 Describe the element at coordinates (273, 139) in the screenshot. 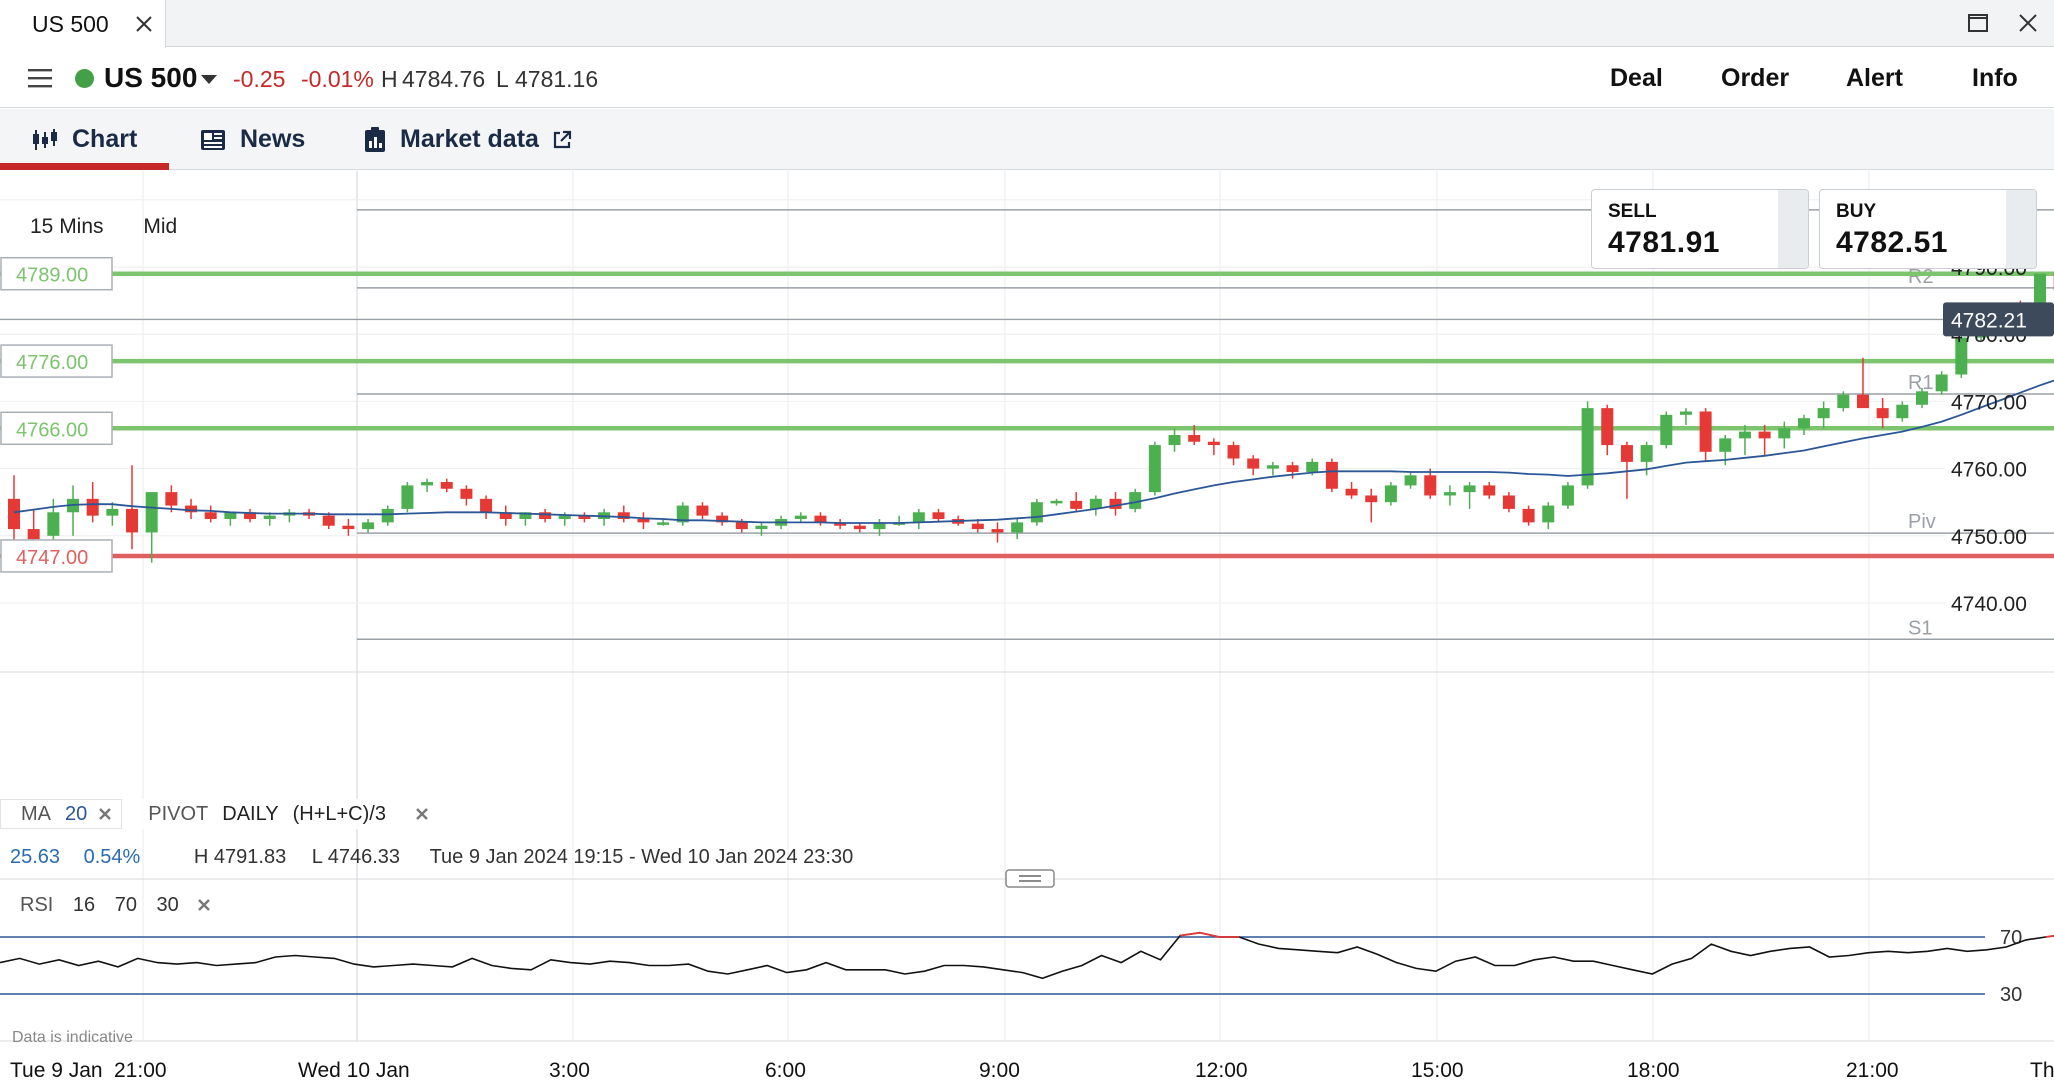

I see `tab-news-label: News` at that location.